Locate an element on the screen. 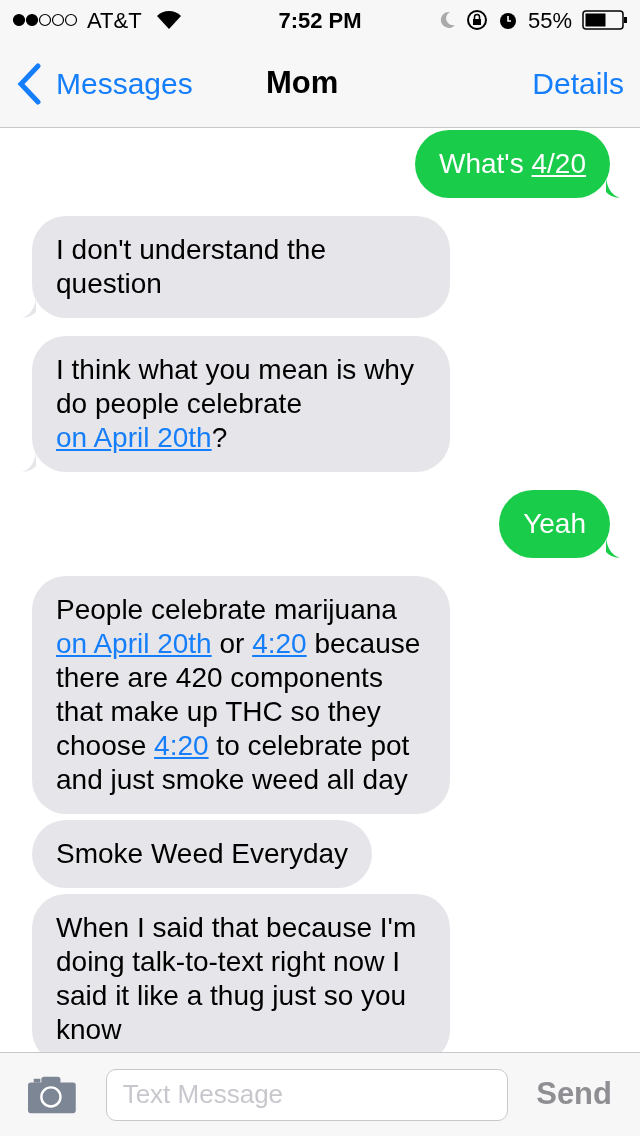 This screenshot has height=1136, width=640. signal-icon is located at coordinates (45, 20).